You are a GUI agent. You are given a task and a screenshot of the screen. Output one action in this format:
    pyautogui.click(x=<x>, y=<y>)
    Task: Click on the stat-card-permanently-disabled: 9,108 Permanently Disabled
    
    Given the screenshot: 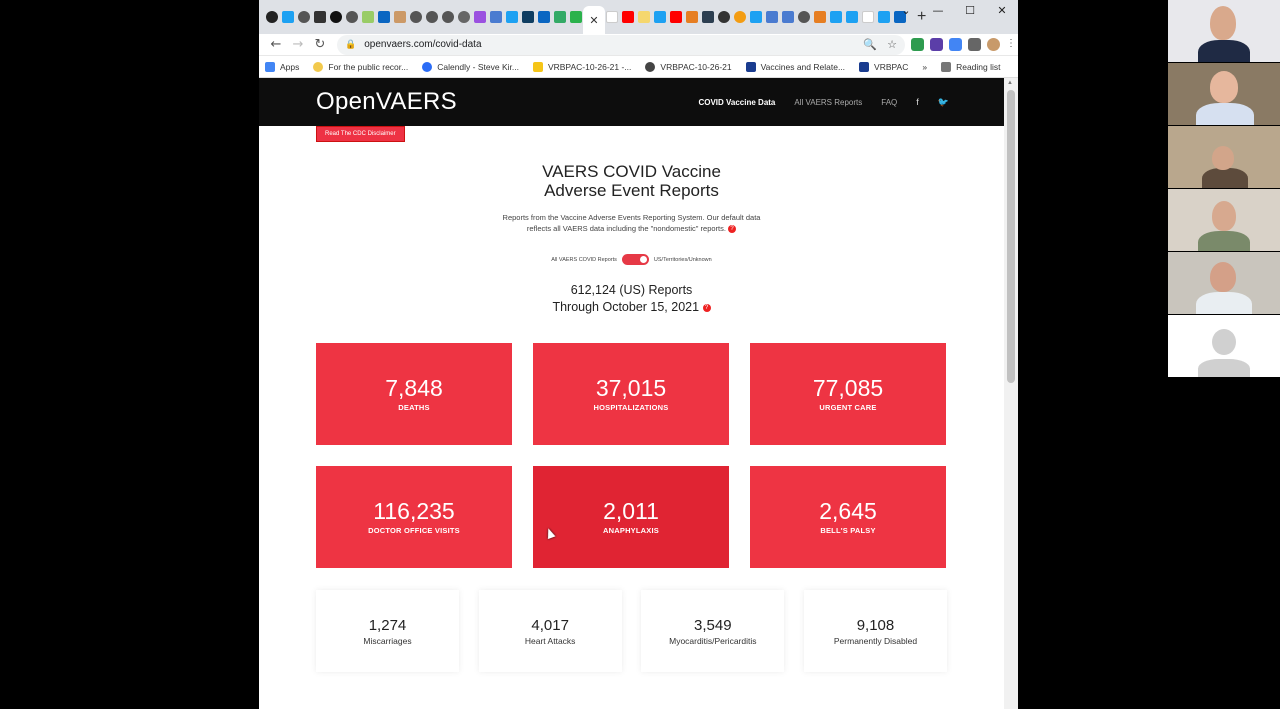 What is the action you would take?
    pyautogui.click(x=875, y=631)
    